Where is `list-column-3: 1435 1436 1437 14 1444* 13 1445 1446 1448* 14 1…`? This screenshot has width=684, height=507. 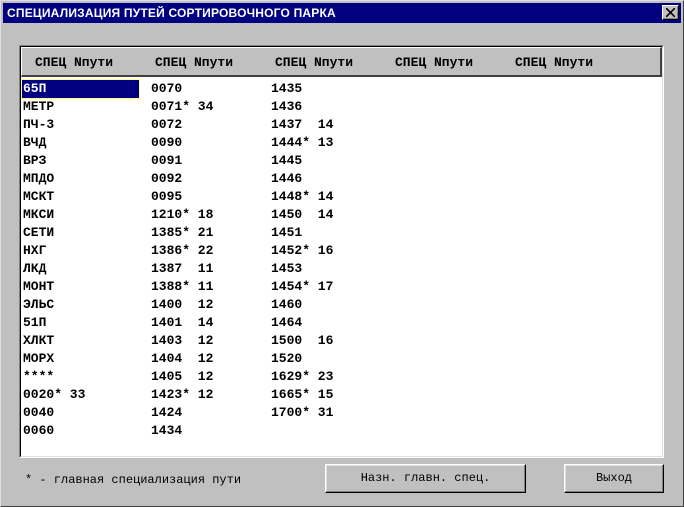
list-column-3: 1435 1436 1437 14 1444* 13 1445 1446 1448* 14 1… is located at coordinates (303, 251).